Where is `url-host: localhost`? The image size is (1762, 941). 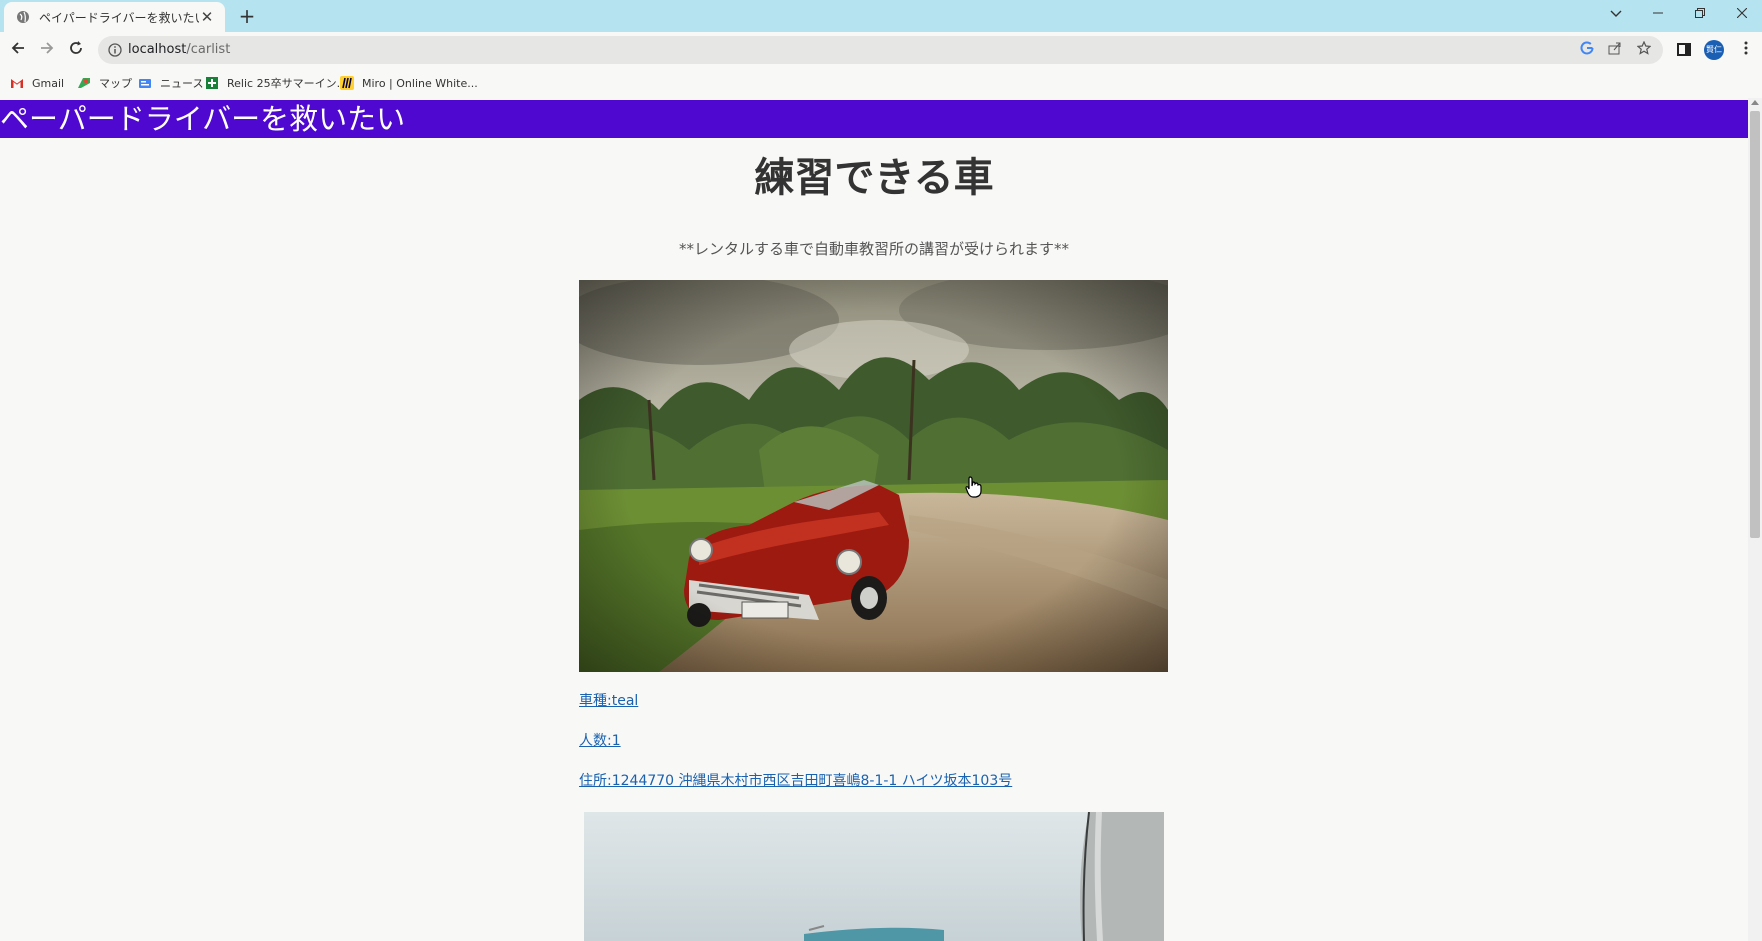
url-host: localhost is located at coordinates (157, 49).